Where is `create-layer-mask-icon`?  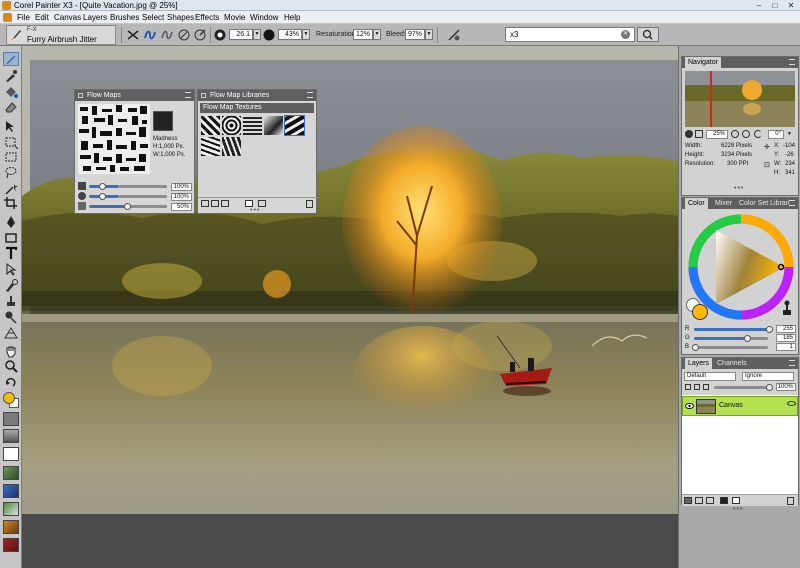
create-layer-mask-icon is located at coordinates (724, 500).